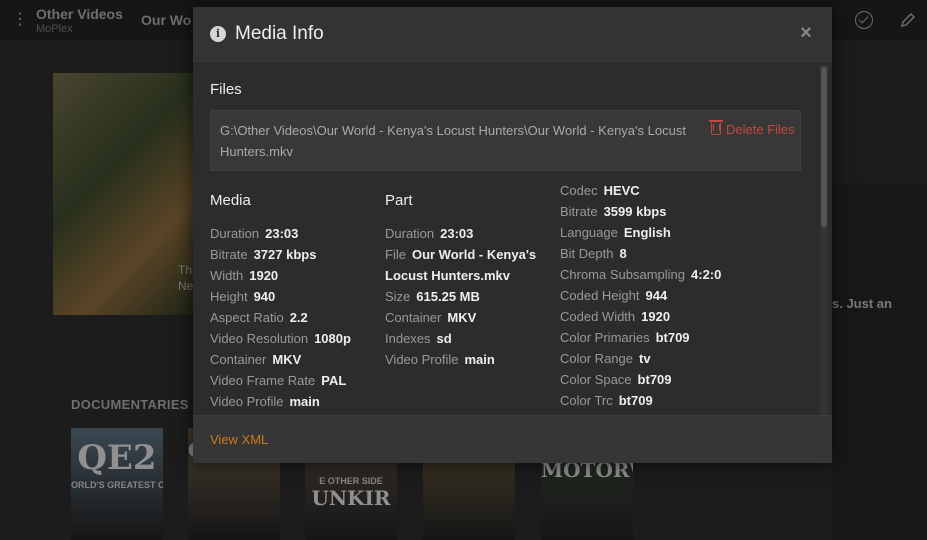 The height and width of the screenshot is (540, 927). Describe the element at coordinates (226, 89) in the screenshot. I see `files-heading: Files` at that location.